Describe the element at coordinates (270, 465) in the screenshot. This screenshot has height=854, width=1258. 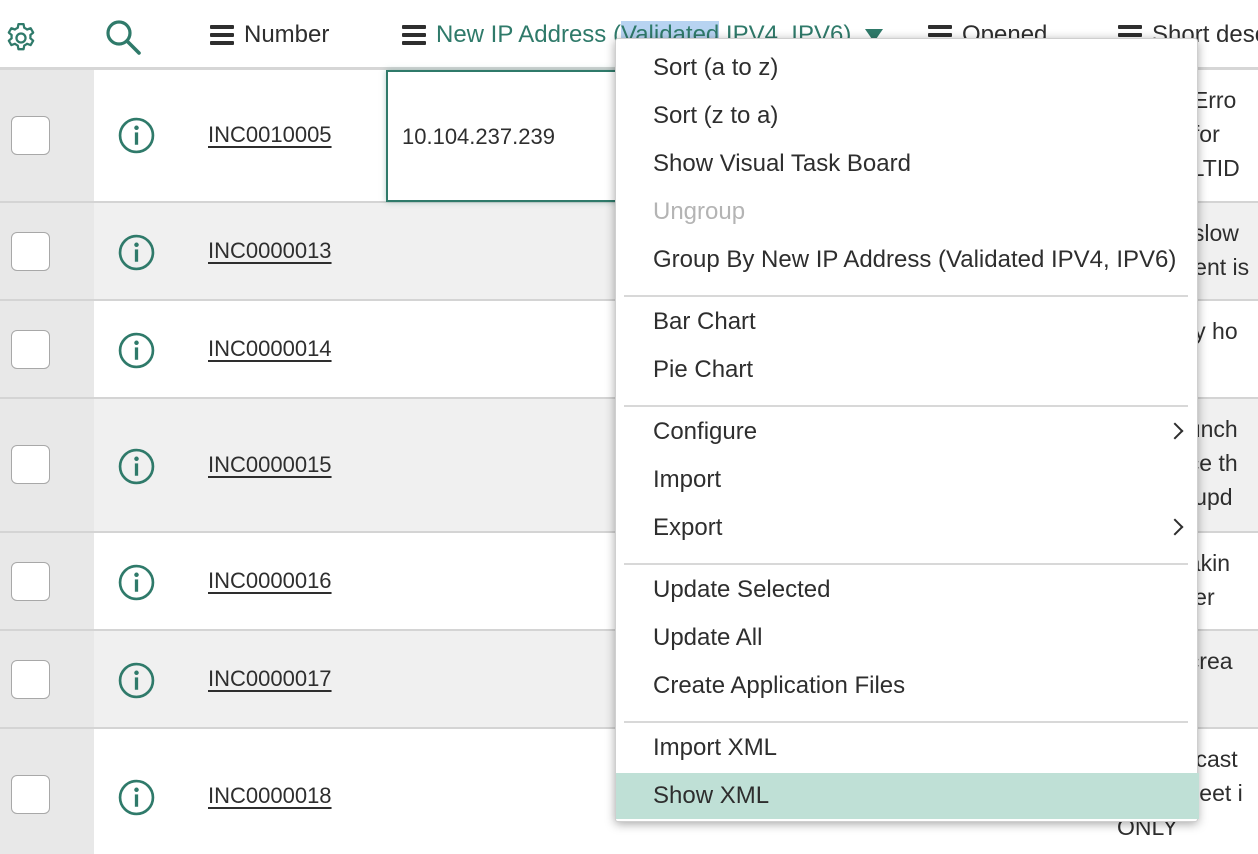
I see `incident-number-link: INC0000015` at that location.